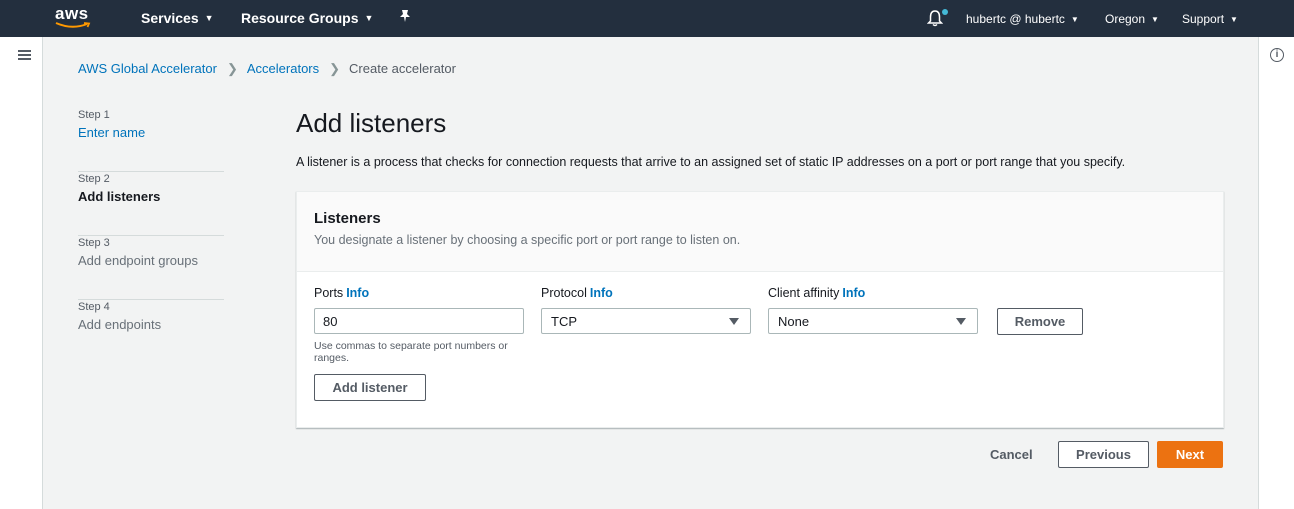 The image size is (1294, 509). Describe the element at coordinates (945, 12) in the screenshot. I see `notification-dot` at that location.